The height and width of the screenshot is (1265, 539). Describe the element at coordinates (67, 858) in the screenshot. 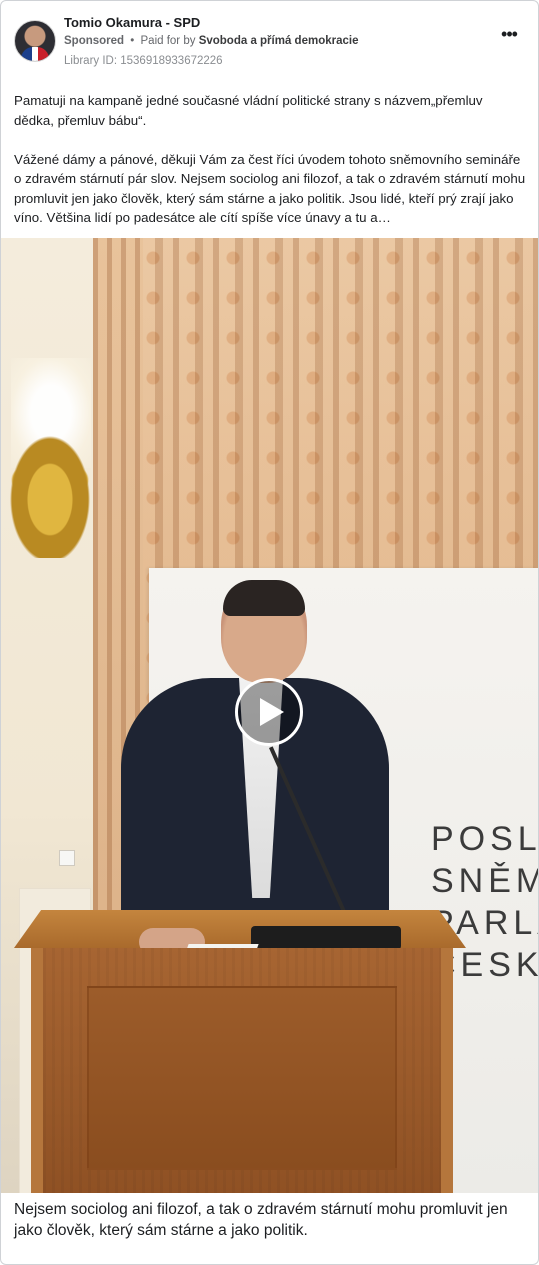

I see `video-wall-socket` at that location.